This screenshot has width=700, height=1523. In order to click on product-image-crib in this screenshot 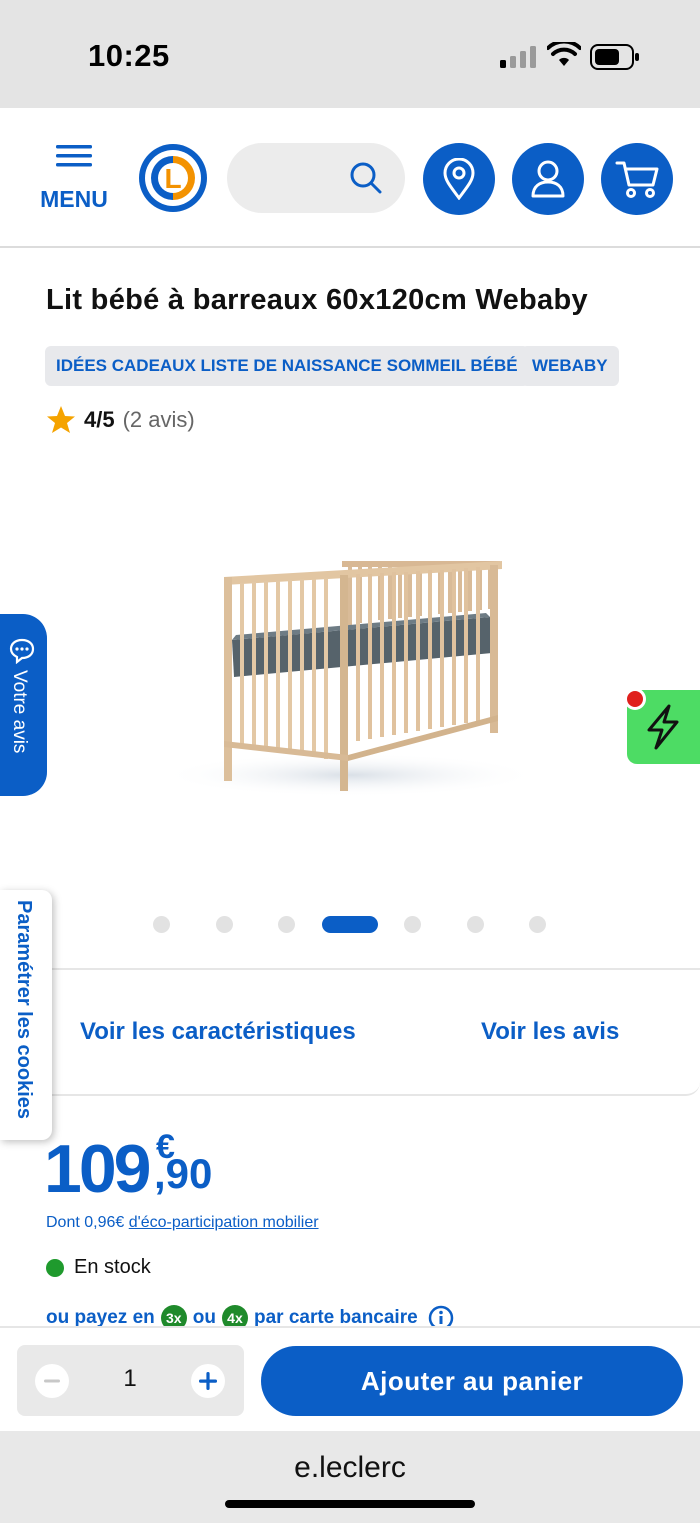, I will do `click(350, 675)`.